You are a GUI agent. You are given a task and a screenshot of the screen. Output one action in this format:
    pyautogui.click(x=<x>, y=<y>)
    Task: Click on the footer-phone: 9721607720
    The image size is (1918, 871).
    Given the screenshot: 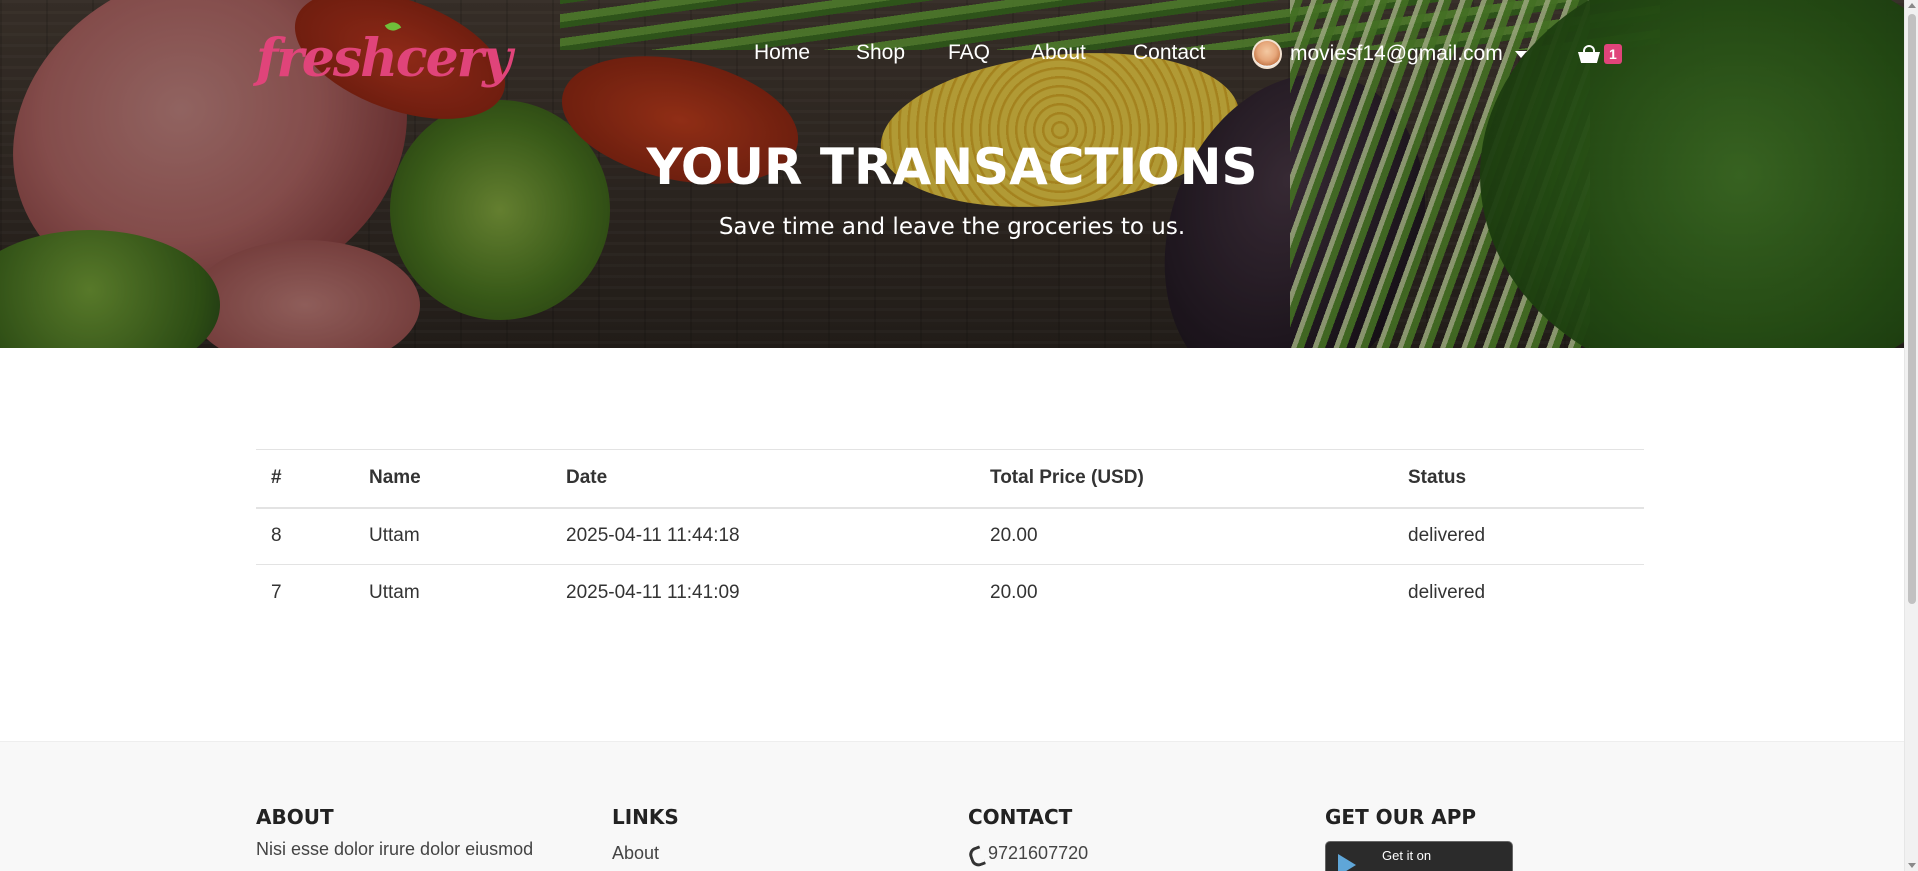 What is the action you would take?
    pyautogui.click(x=1028, y=853)
    